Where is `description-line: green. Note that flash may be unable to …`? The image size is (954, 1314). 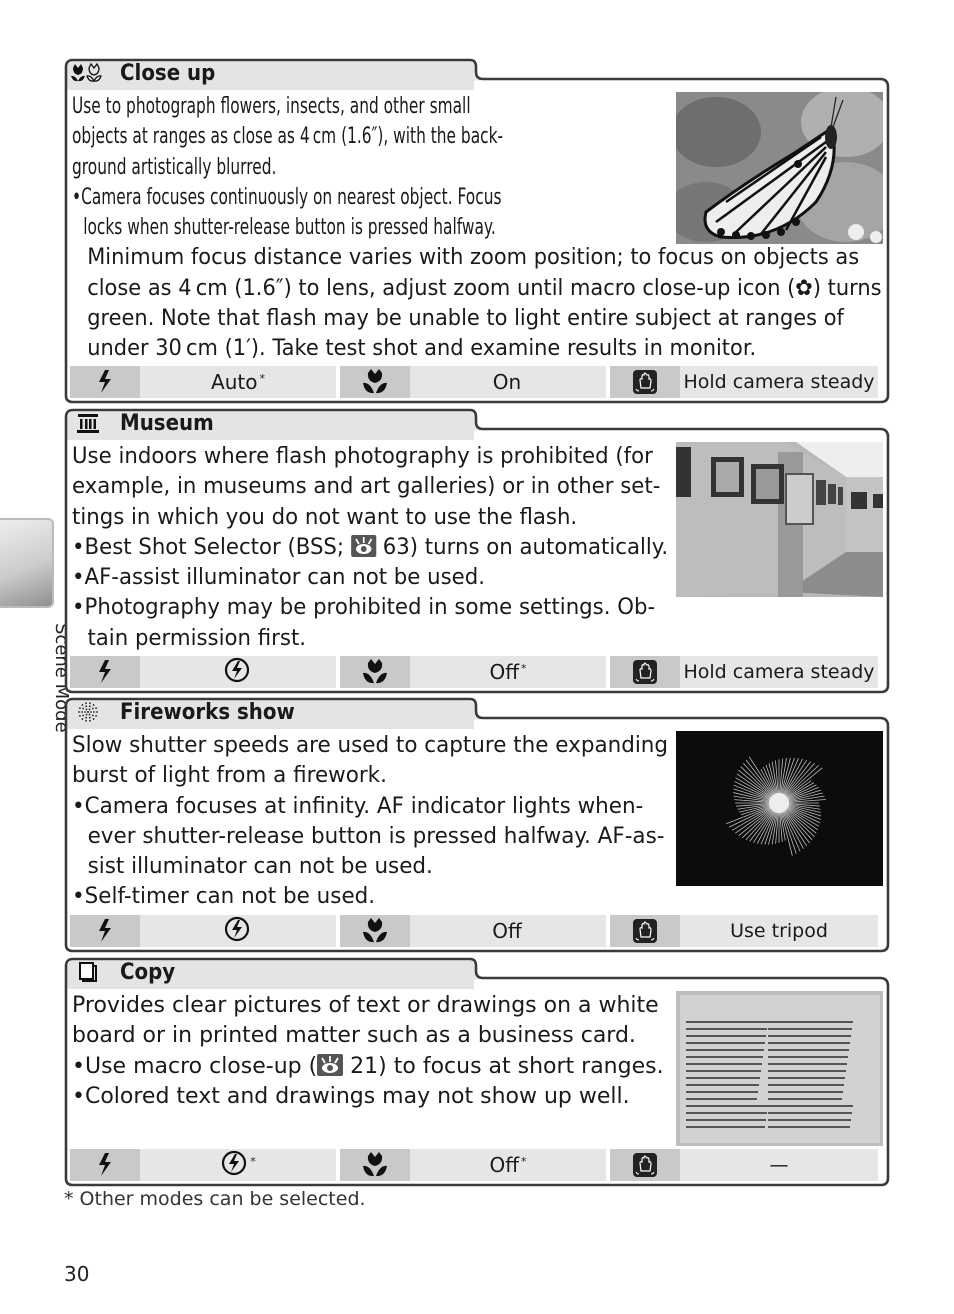 description-line: green. Note that flash may be unable to … is located at coordinates (465, 319).